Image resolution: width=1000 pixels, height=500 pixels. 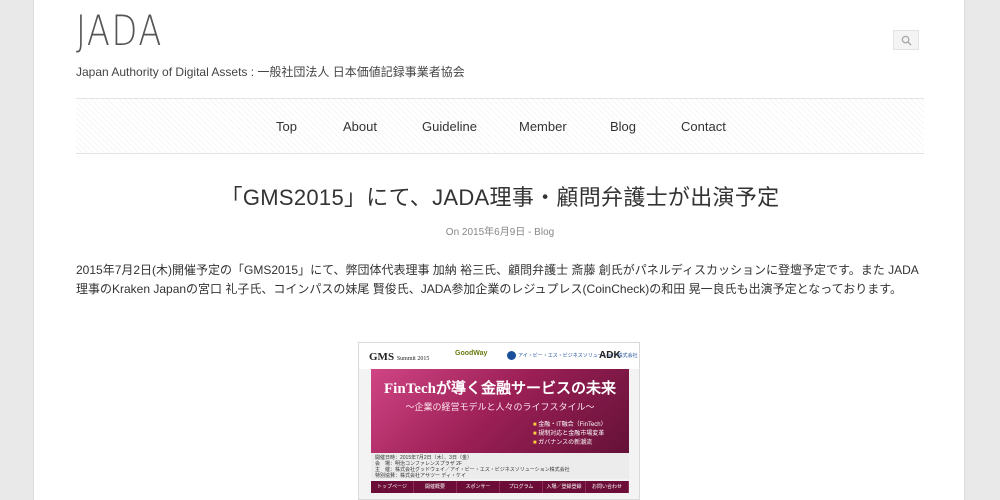 What do you see at coordinates (500, 389) in the screenshot?
I see `banner-hero-title: FinTechが導く金融サービスの未来` at bounding box center [500, 389].